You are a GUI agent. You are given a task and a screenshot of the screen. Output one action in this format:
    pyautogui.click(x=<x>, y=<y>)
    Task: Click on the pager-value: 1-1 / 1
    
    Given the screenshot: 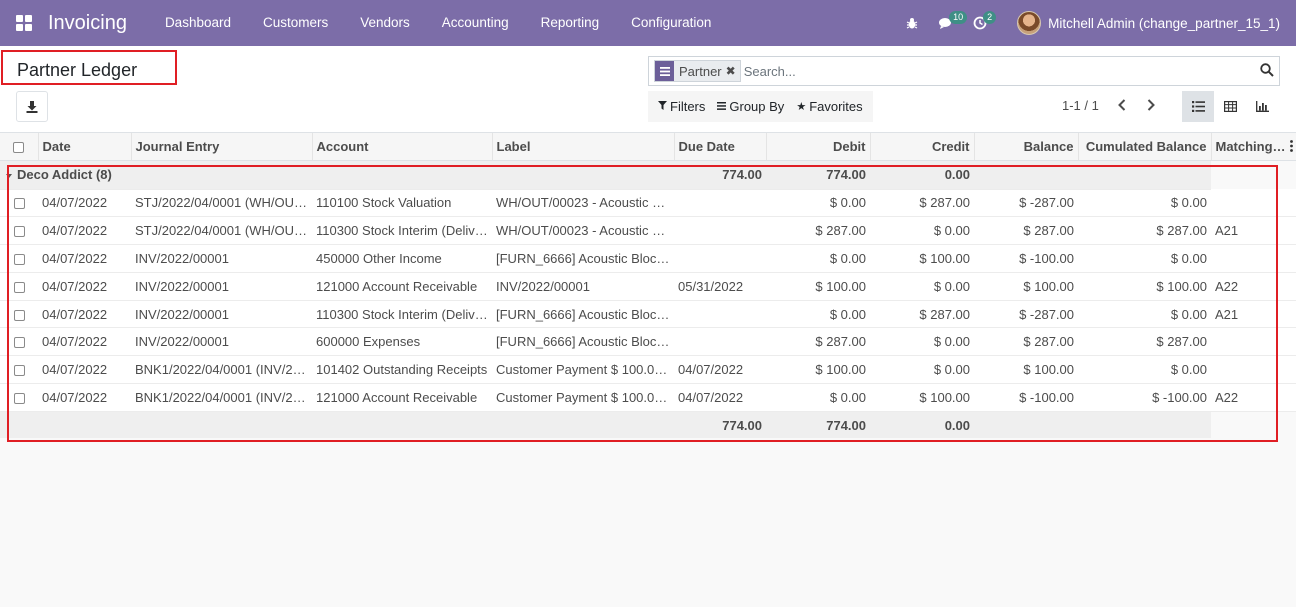 What is the action you would take?
    pyautogui.click(x=1080, y=105)
    